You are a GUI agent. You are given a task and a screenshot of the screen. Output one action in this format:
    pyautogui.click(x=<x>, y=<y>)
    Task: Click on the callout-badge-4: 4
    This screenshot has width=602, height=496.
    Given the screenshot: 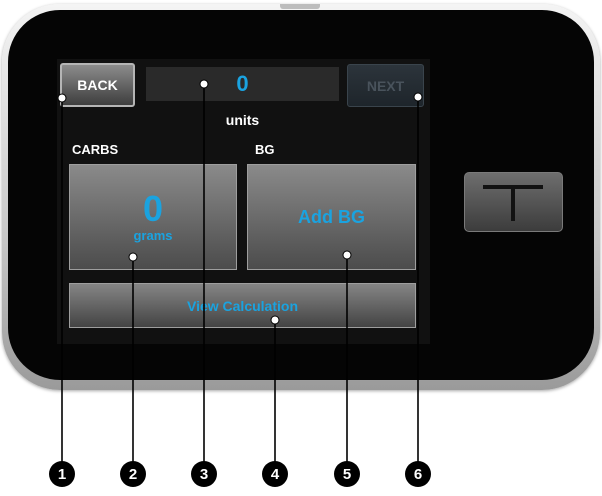 What is the action you would take?
    pyautogui.click(x=275, y=474)
    